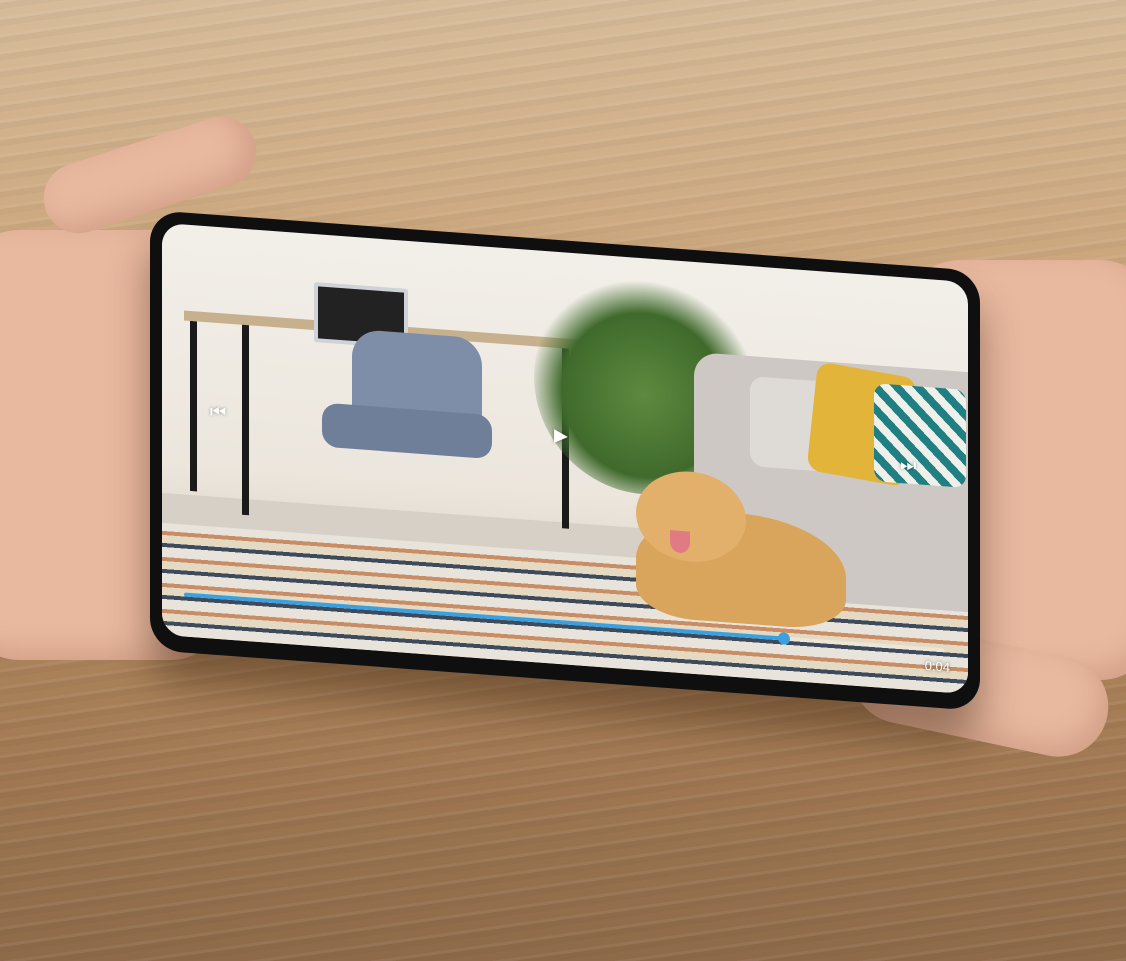 The image size is (1126, 961). What do you see at coordinates (920, 435) in the screenshot?
I see `scene-pillow` at bounding box center [920, 435].